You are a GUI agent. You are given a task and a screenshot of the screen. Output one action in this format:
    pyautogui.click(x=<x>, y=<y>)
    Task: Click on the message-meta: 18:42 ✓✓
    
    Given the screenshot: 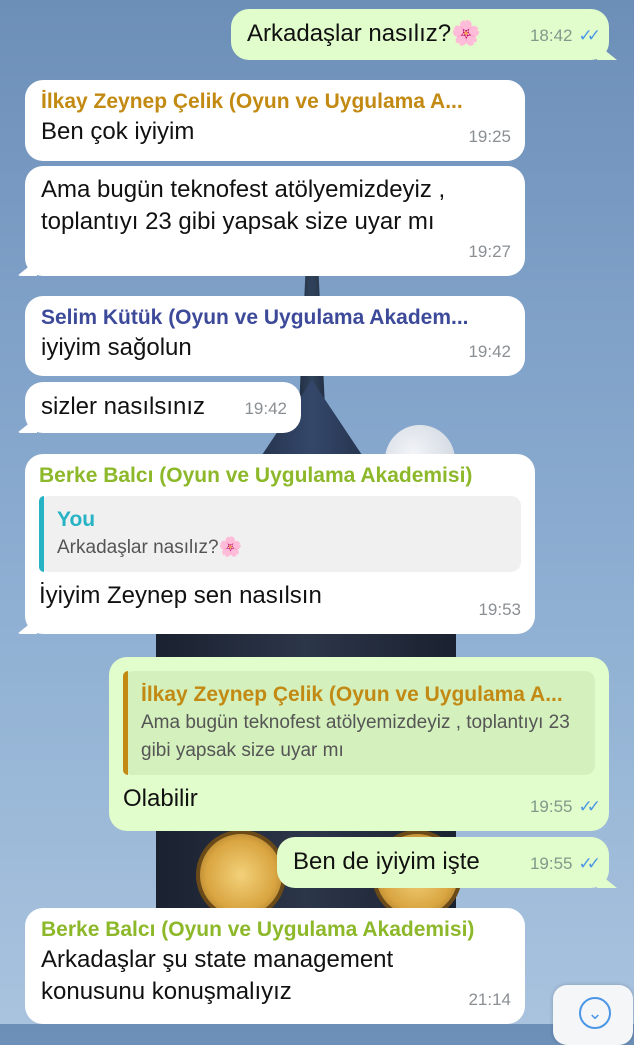 What is the action you would take?
    pyautogui.click(x=565, y=36)
    